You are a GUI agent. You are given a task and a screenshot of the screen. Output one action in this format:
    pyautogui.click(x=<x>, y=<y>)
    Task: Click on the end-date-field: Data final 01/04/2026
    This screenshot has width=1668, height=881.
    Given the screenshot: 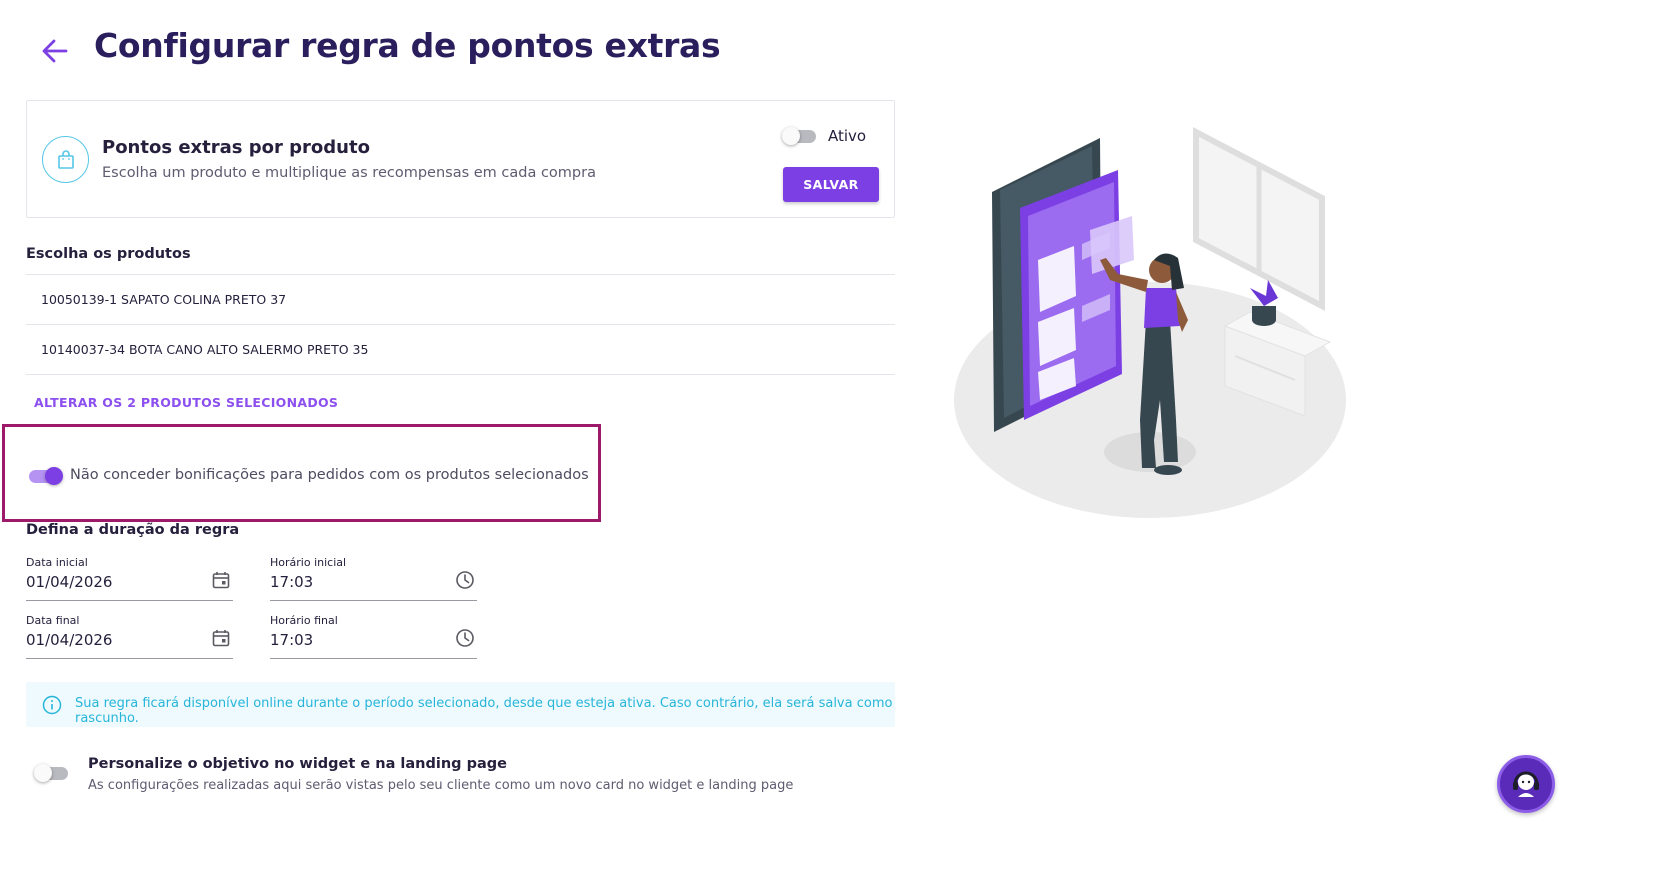 What is the action you would take?
    pyautogui.click(x=129, y=636)
    